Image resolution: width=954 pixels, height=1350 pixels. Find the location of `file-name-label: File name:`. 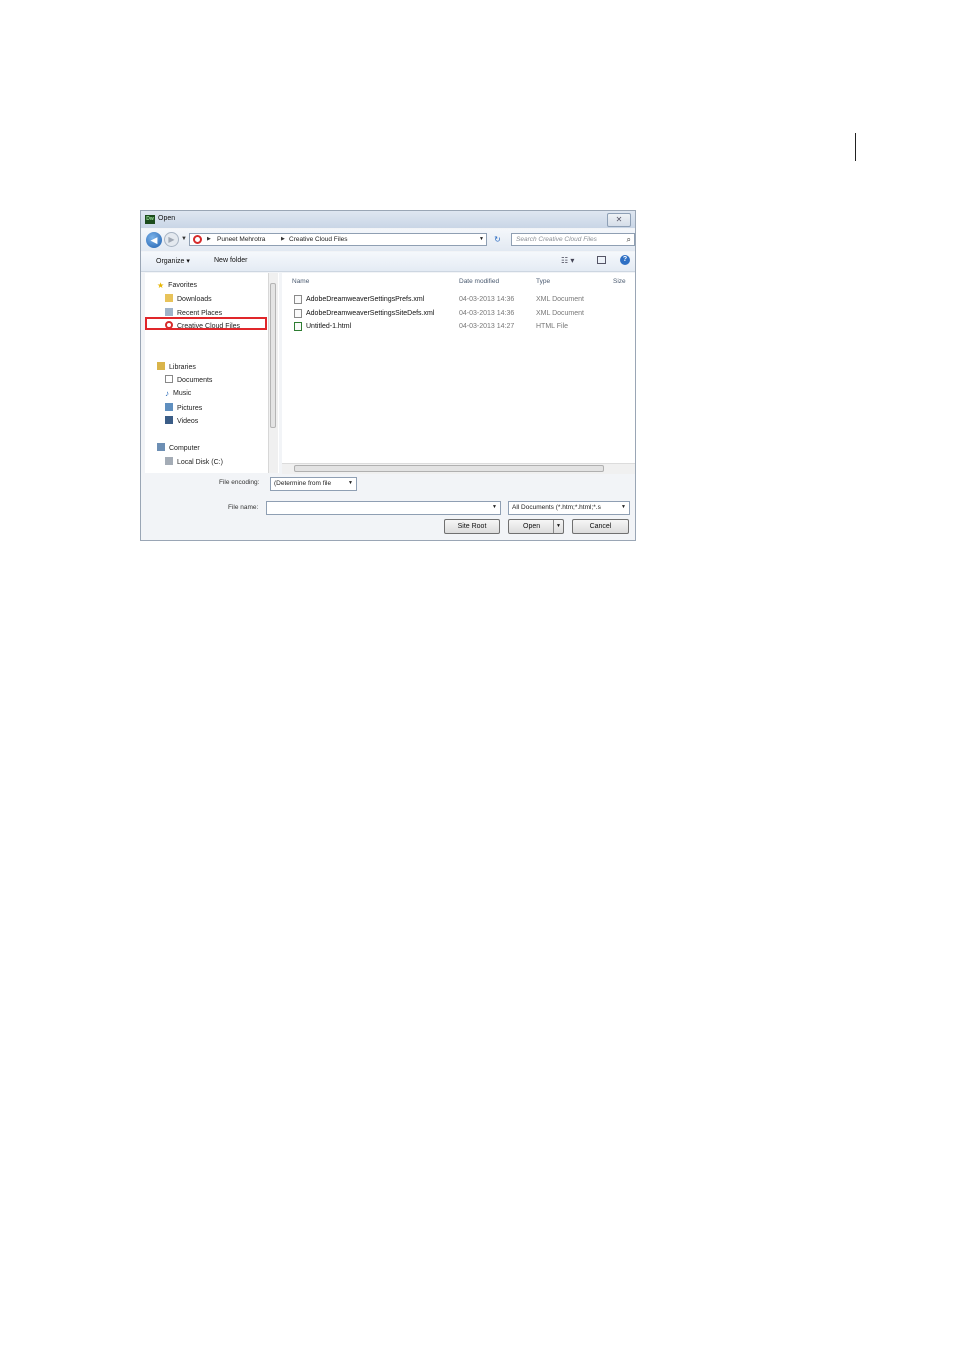

file-name-label: File name: is located at coordinates (243, 507).